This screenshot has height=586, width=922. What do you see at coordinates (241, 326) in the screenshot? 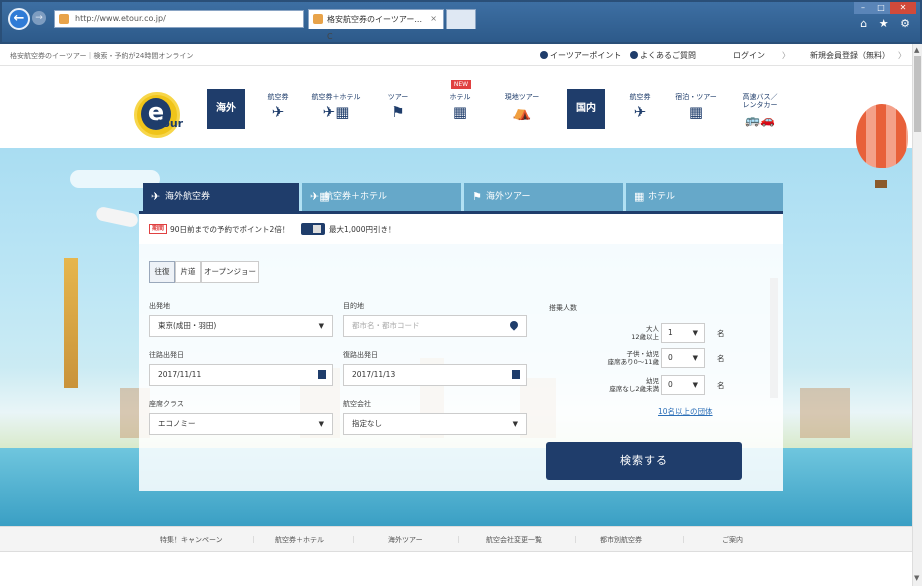
I see `origin-select: 東京(成田・羽田) ▼` at bounding box center [241, 326].